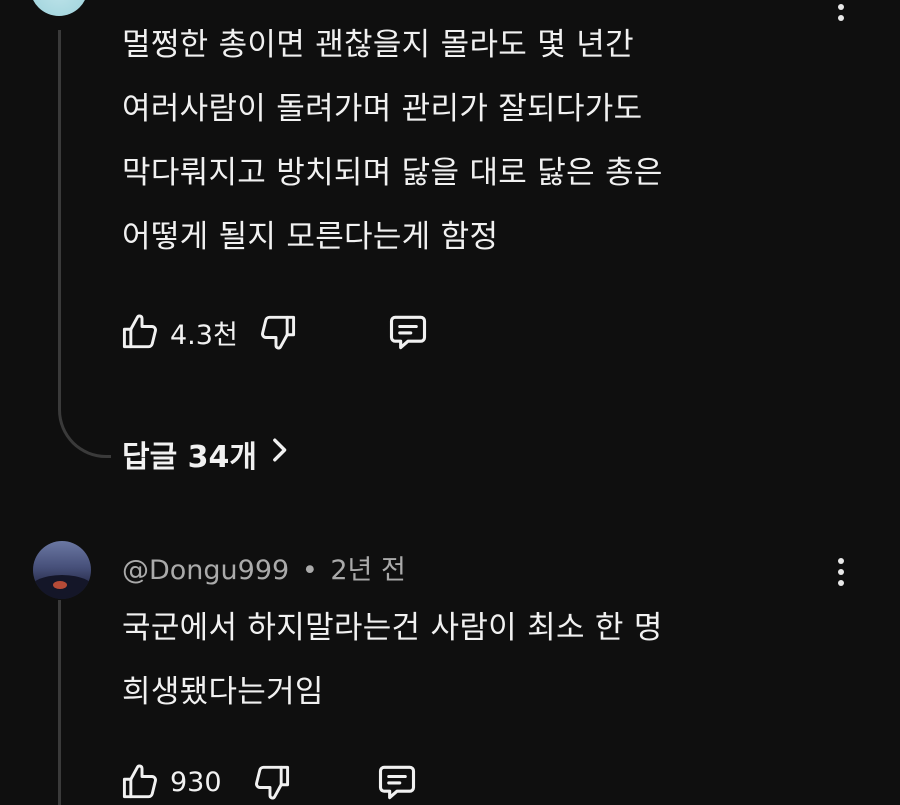  I want to click on comment-text: 국군에서 하지말라는건 사람이 최소 한 명 희생됐다는거임, so click(392, 660).